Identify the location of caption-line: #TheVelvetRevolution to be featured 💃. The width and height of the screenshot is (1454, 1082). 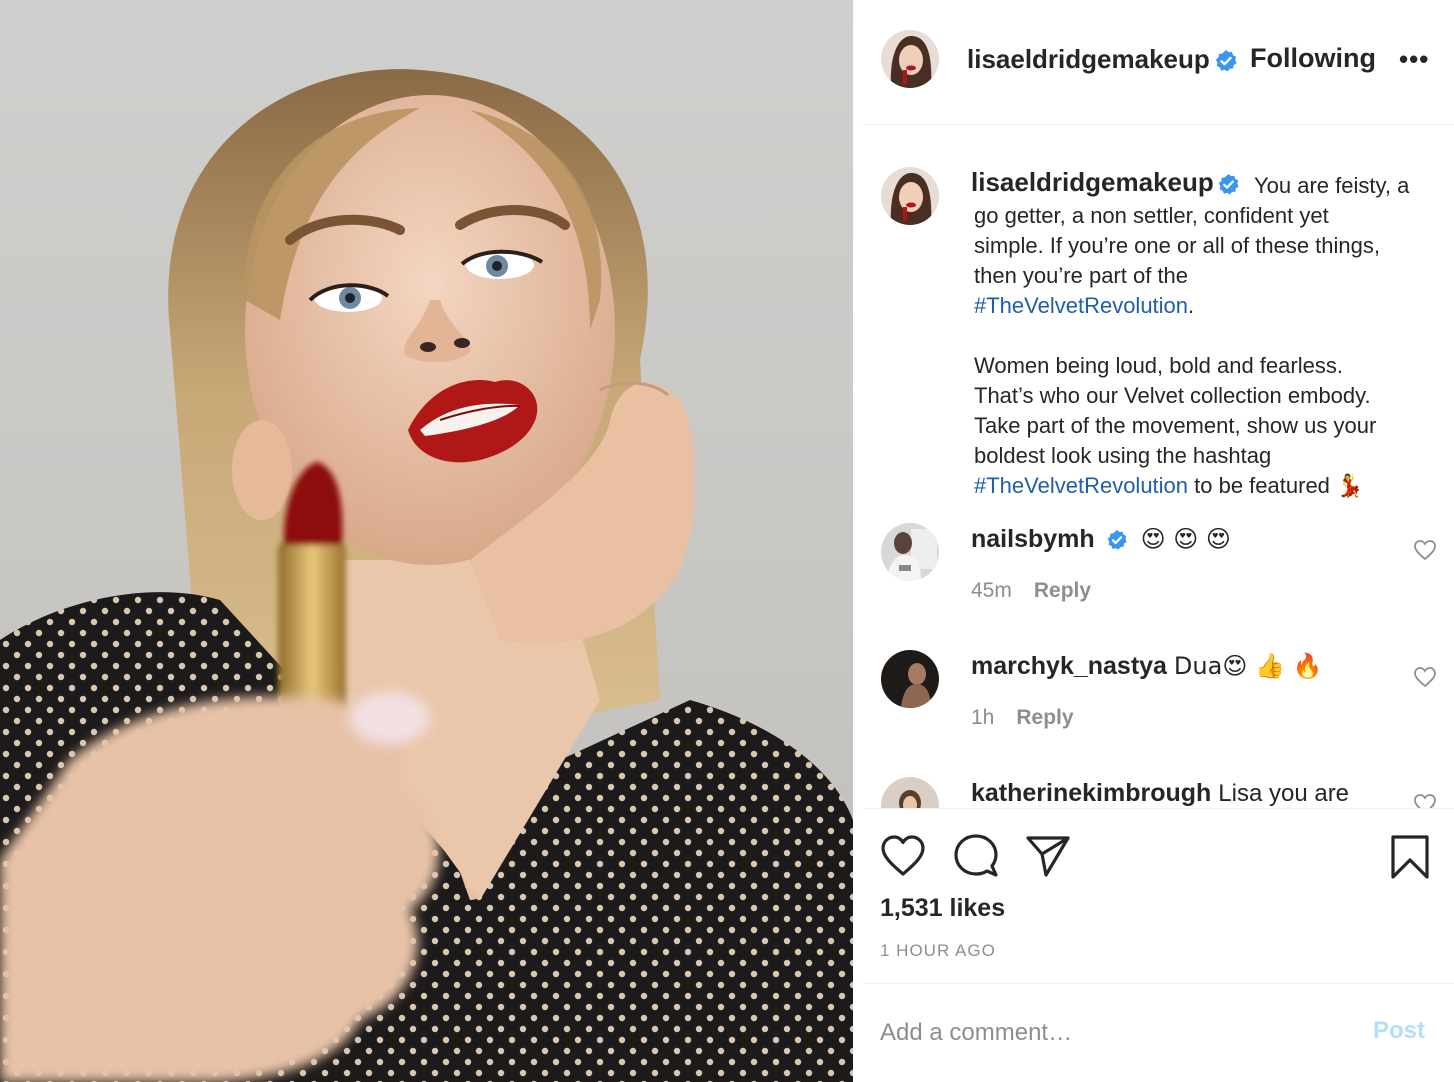
(1209, 486).